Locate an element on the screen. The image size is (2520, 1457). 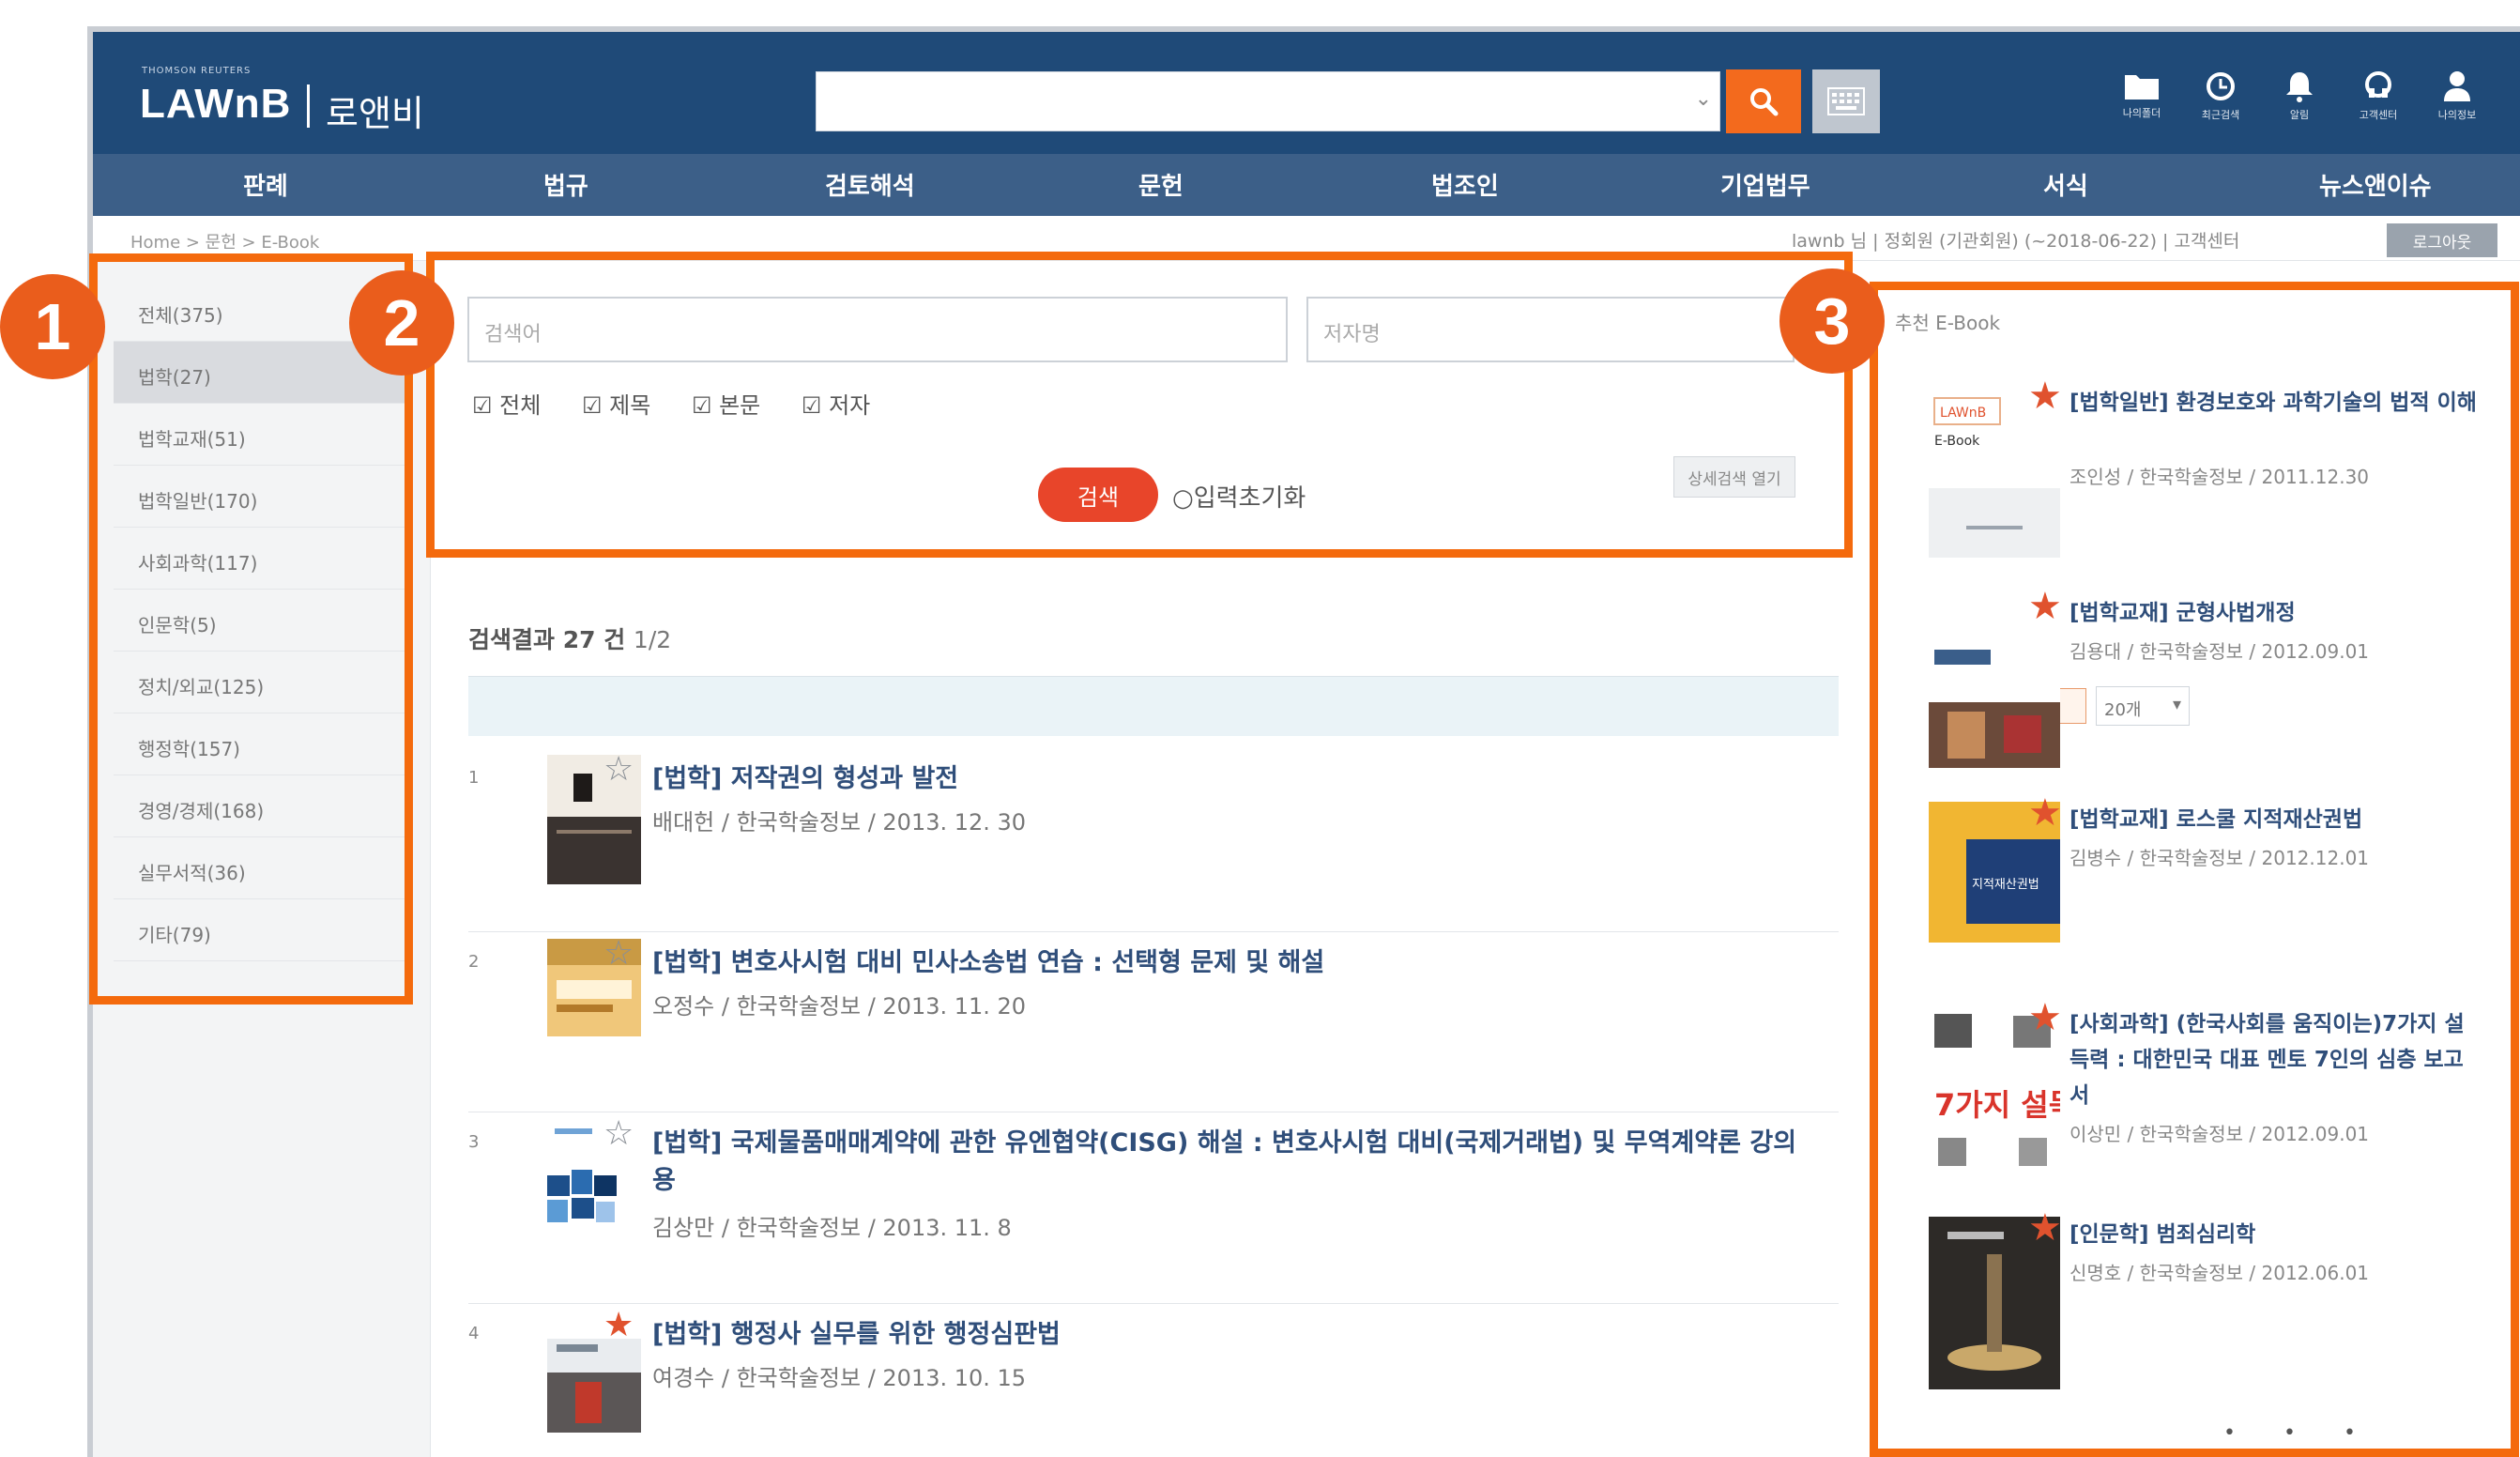
nav-item-news: 뉴스앤이슈 is located at coordinates (2375, 184).